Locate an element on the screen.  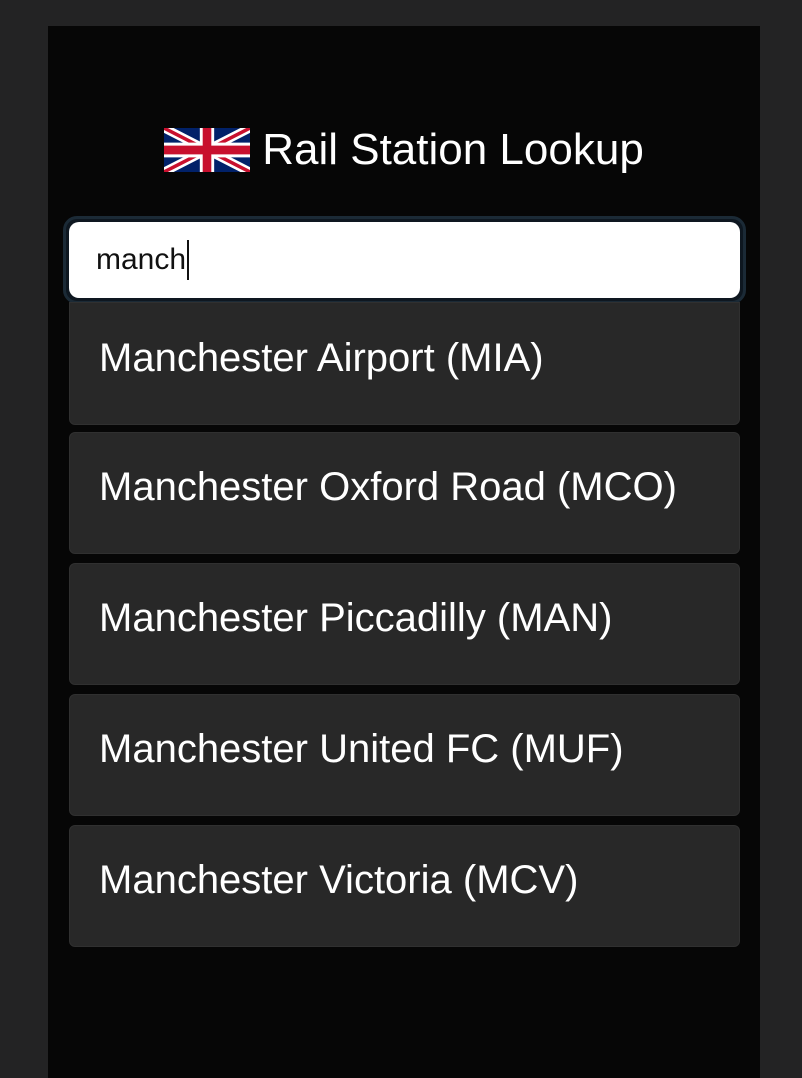
header: Rail Station Lookup is located at coordinates (404, 150).